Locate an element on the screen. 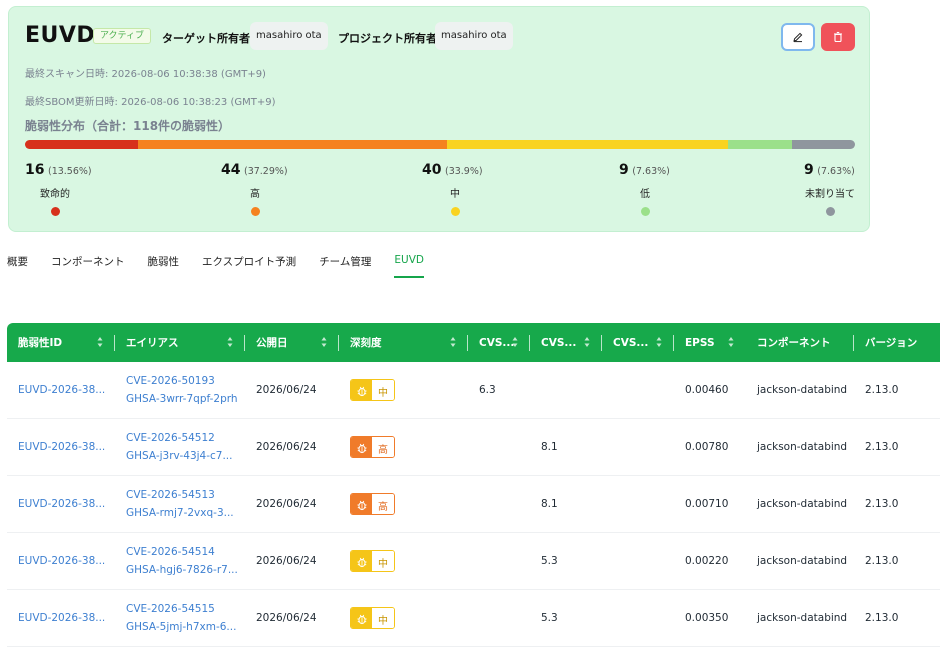 The width and height of the screenshot is (940, 652). severity-stat: 40 (33.9%) is located at coordinates (452, 170).